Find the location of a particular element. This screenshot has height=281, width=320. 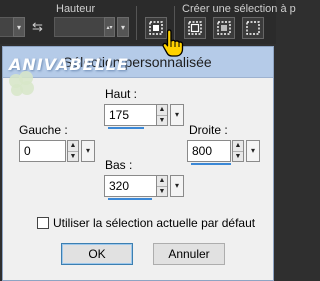

separator is located at coordinates (136, 23).